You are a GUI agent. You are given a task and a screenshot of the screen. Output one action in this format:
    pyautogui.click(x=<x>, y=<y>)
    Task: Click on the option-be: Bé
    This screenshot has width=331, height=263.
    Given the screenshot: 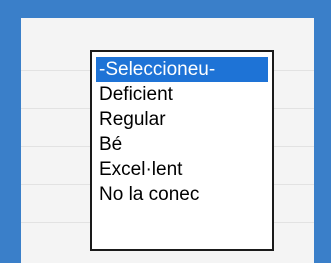 What is the action you would take?
    pyautogui.click(x=182, y=144)
    